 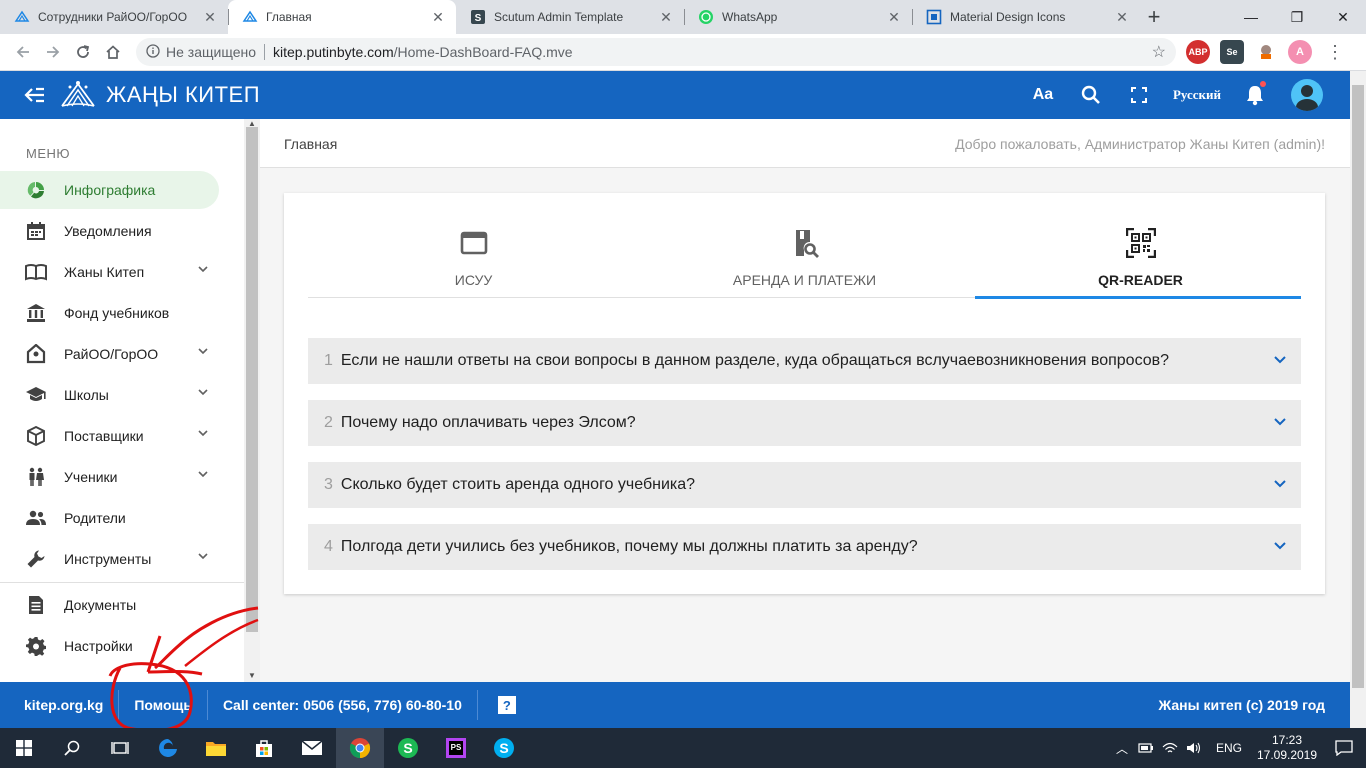 I want to click on browser-tab: WhatsApp ✕, so click(x=798, y=17).